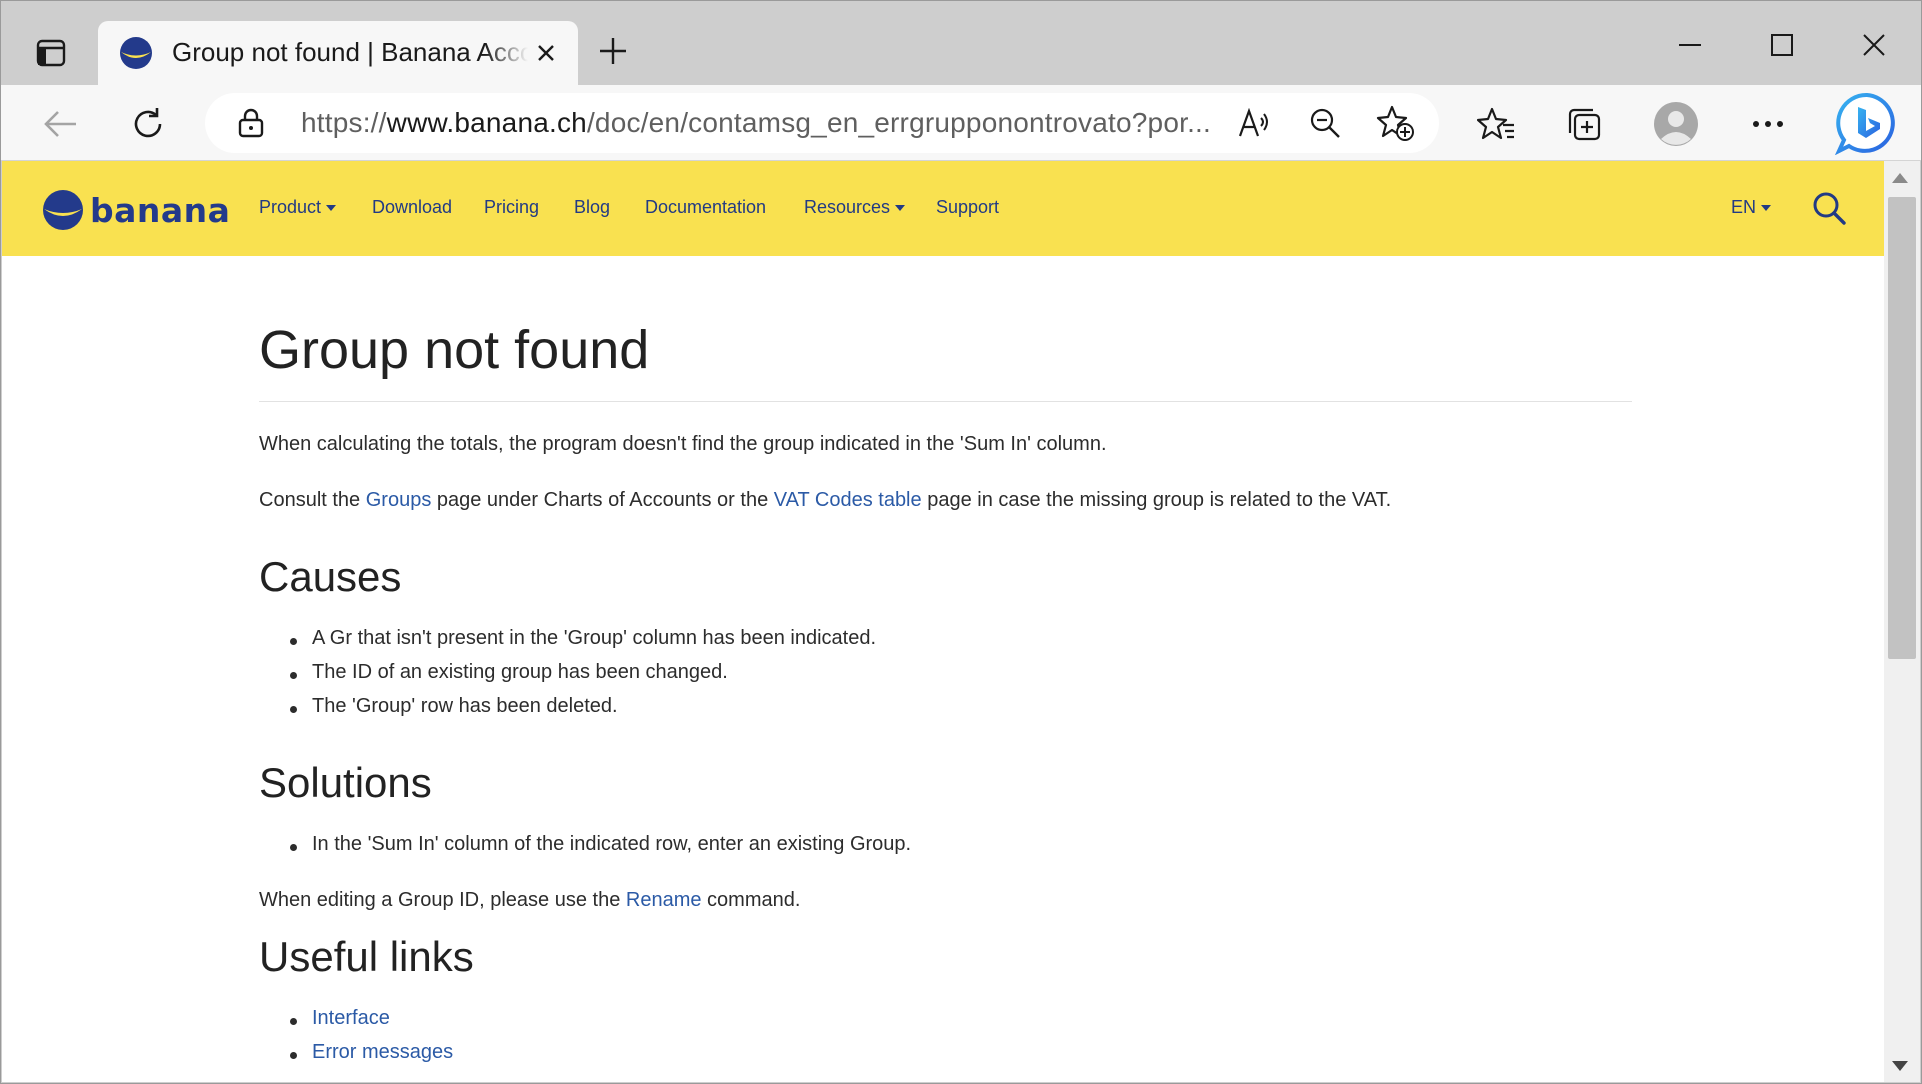 This screenshot has height=1084, width=1922. I want to click on error-messages-link: Error messages, so click(382, 1052).